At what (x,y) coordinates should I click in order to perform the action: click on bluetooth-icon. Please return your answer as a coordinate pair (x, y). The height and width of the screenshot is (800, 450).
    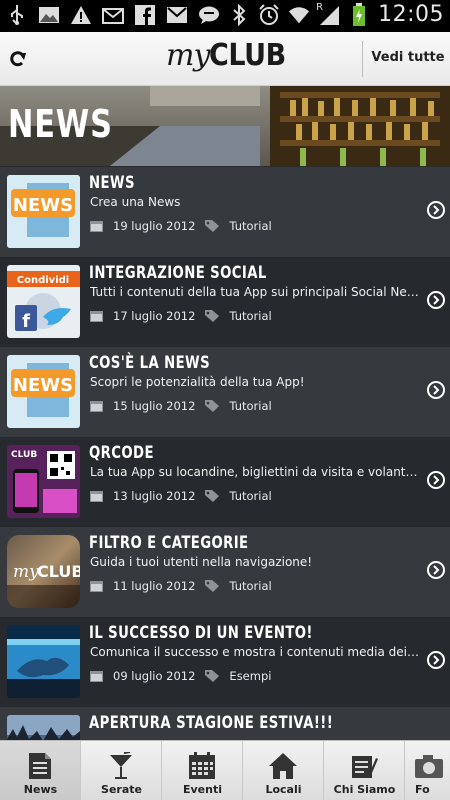
    Looking at the image, I should click on (239, 14).